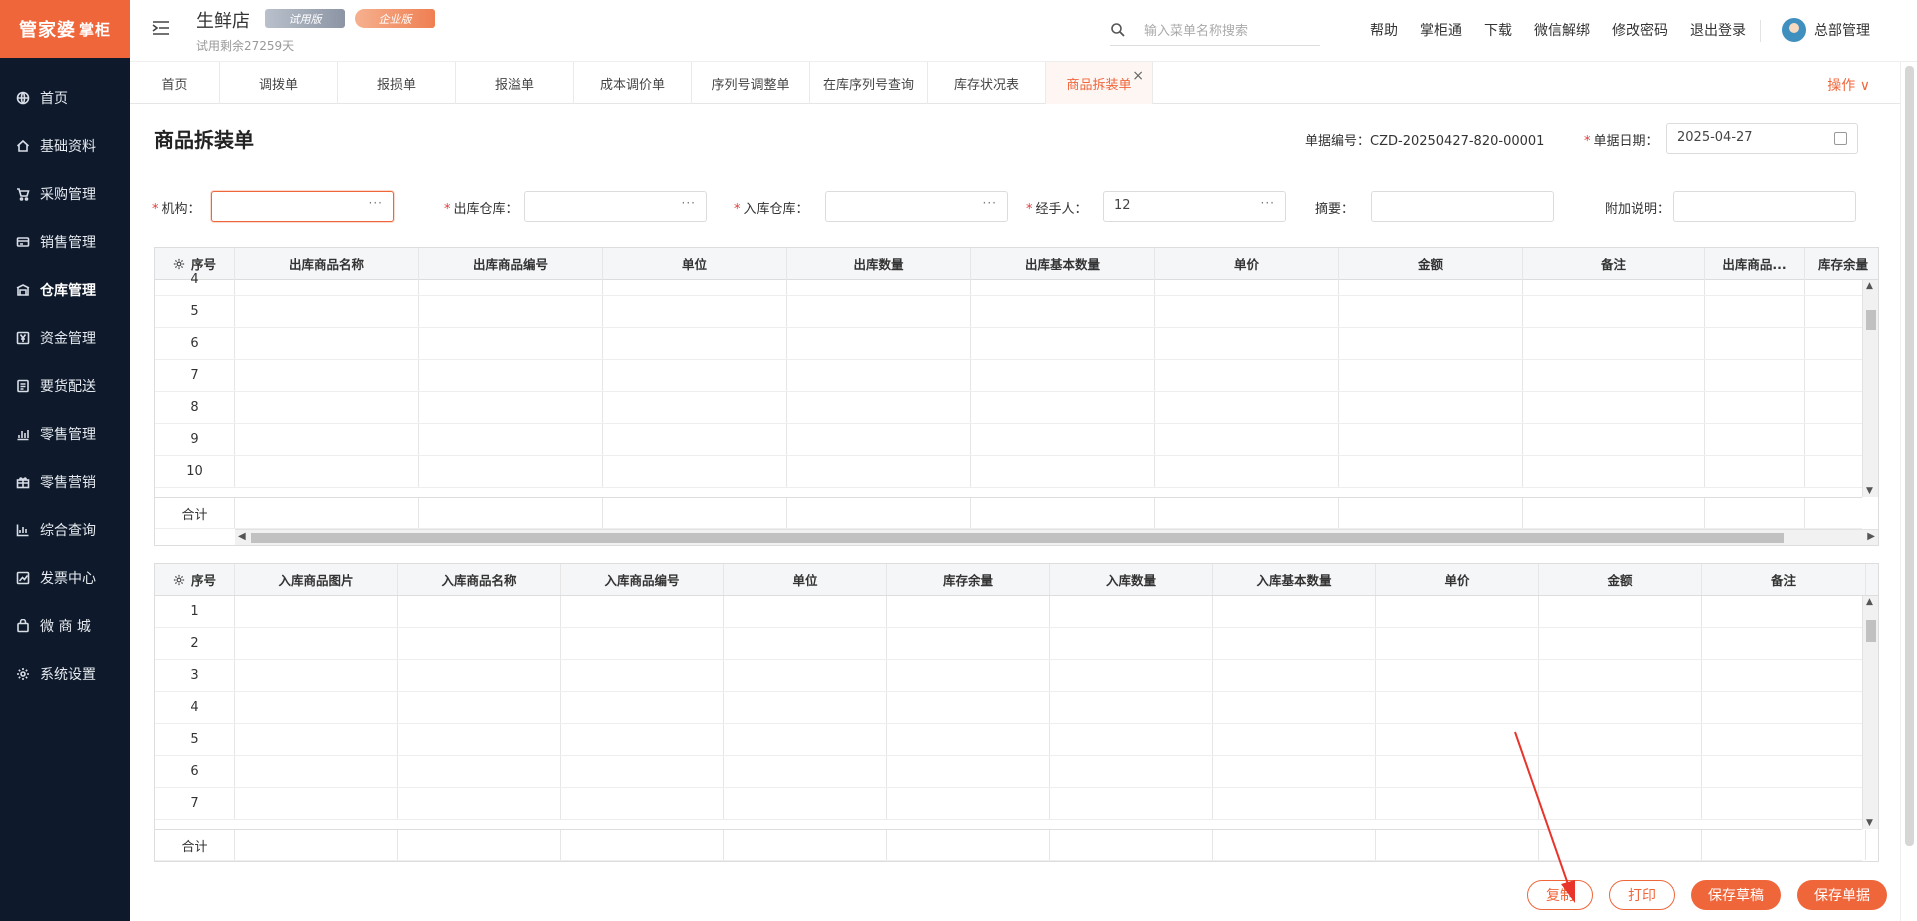  I want to click on app-logo: 管家婆 掌柜, so click(65, 29).